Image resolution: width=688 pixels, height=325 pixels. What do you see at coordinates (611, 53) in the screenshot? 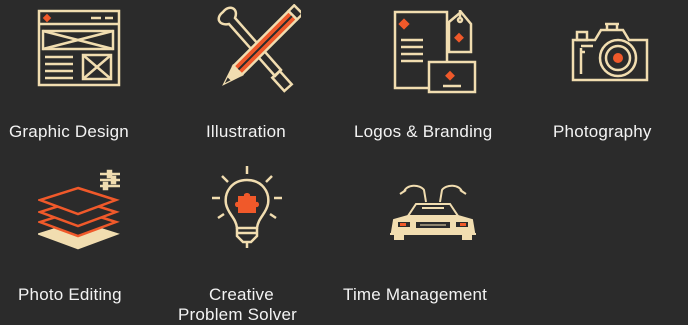
I see `camera-icon` at bounding box center [611, 53].